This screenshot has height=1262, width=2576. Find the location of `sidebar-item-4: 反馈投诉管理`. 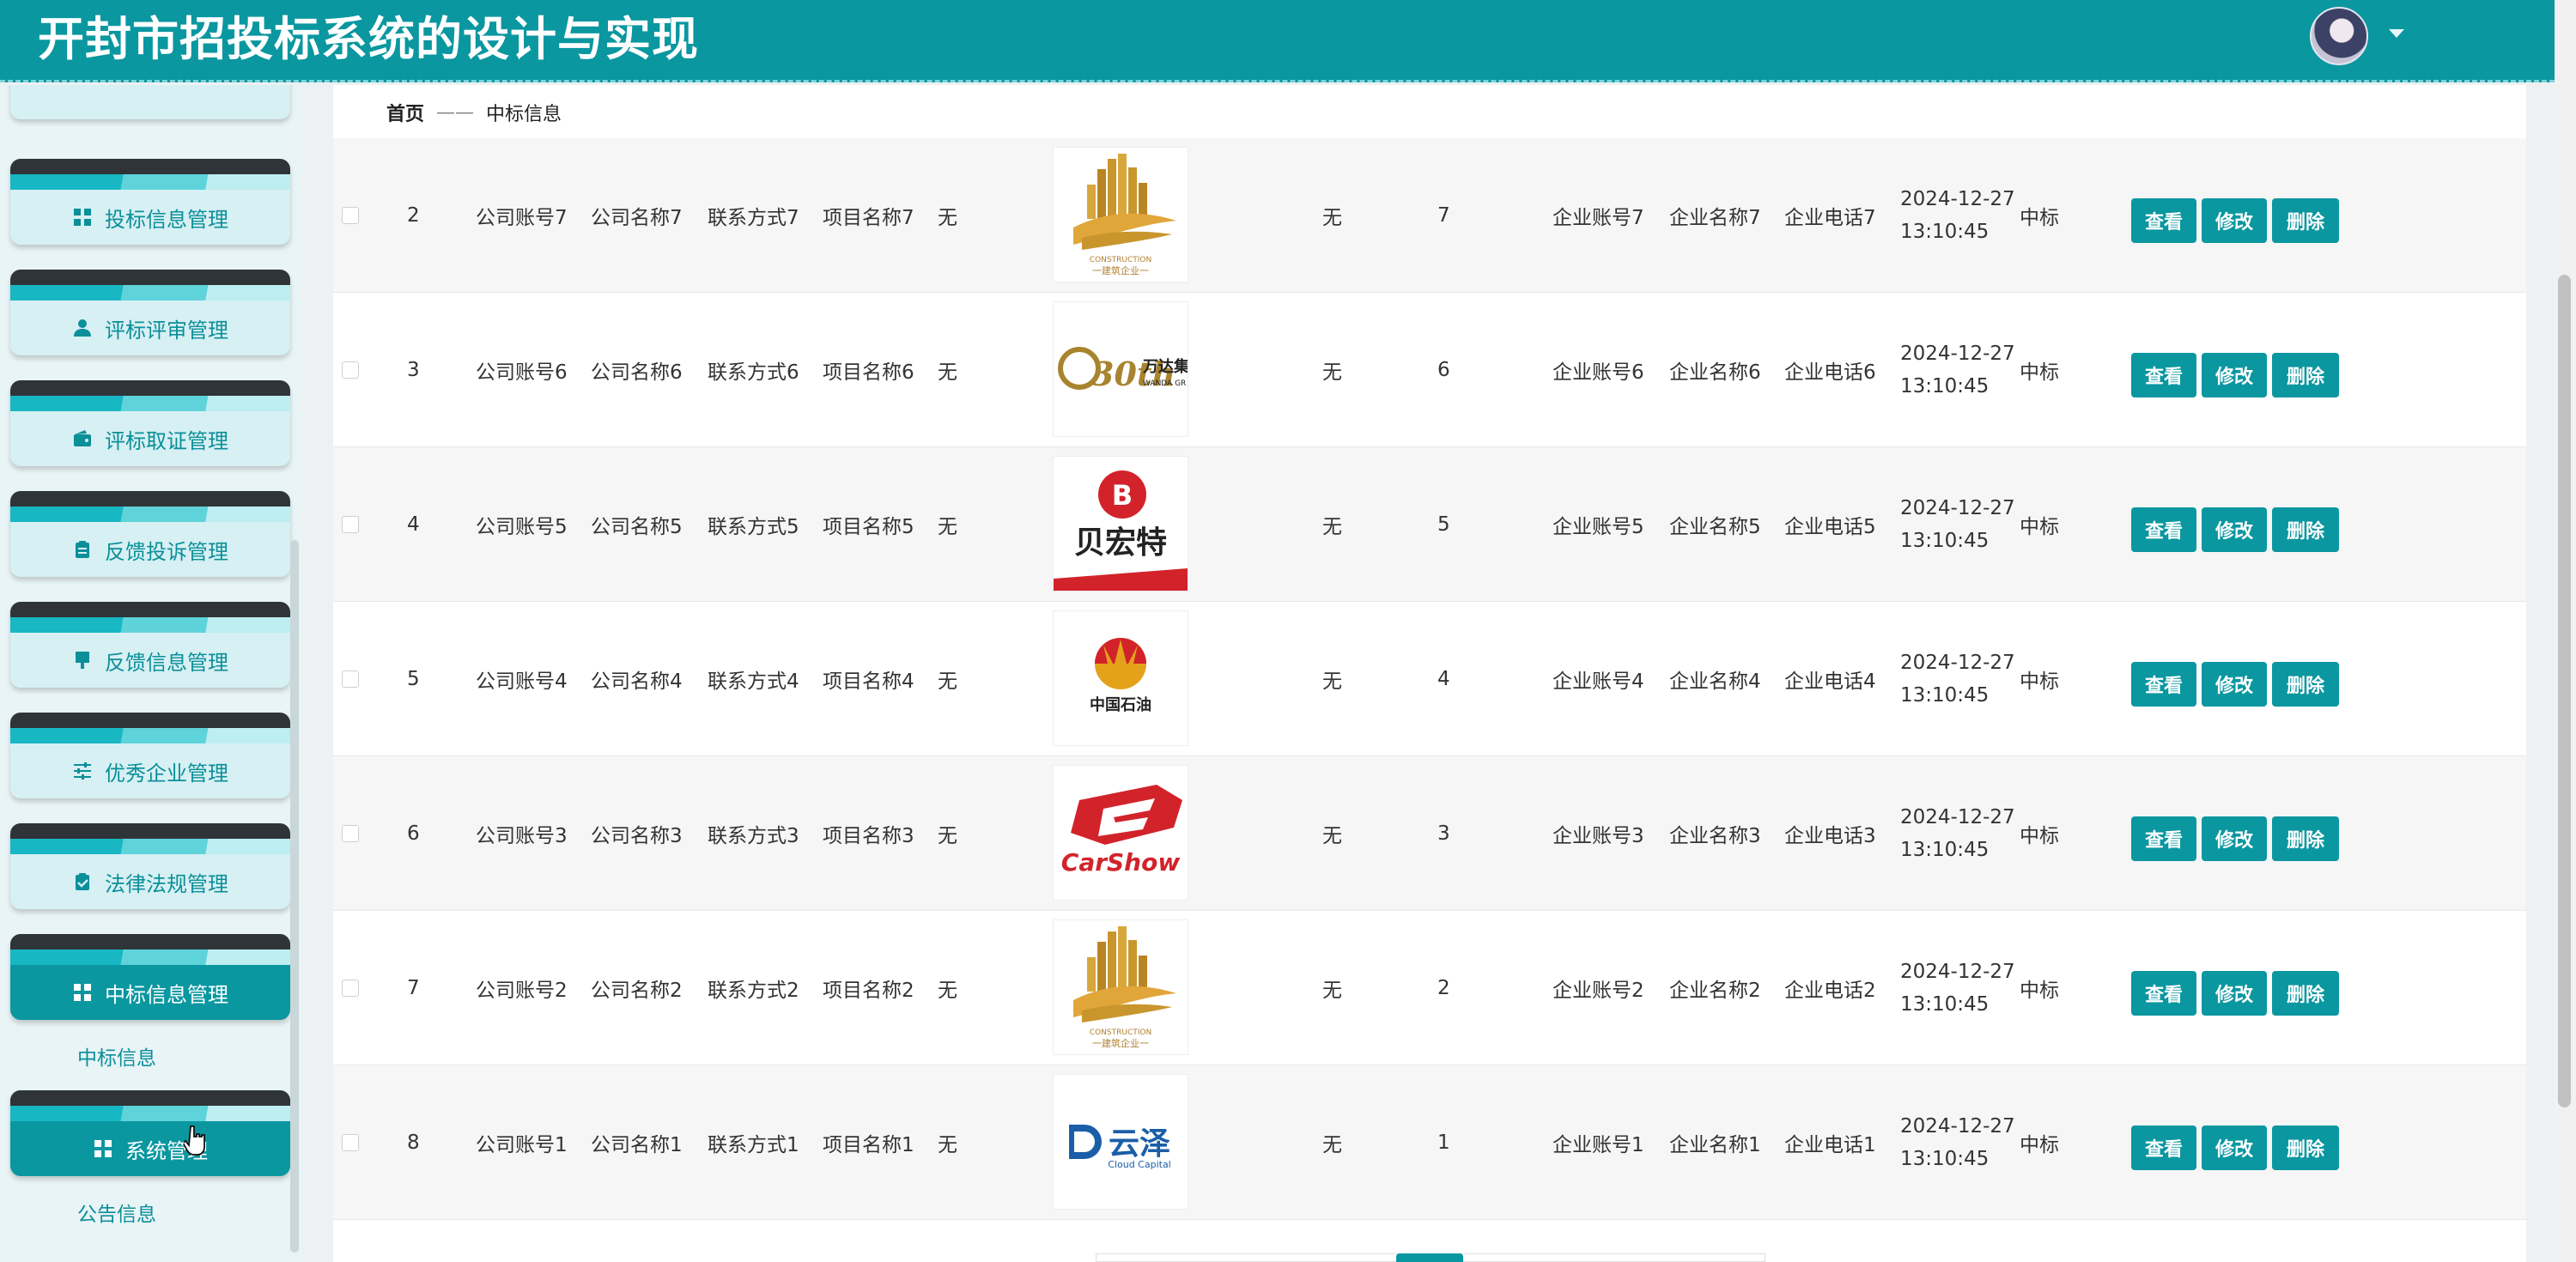

sidebar-item-4: 反馈投诉管理 is located at coordinates (150, 534).